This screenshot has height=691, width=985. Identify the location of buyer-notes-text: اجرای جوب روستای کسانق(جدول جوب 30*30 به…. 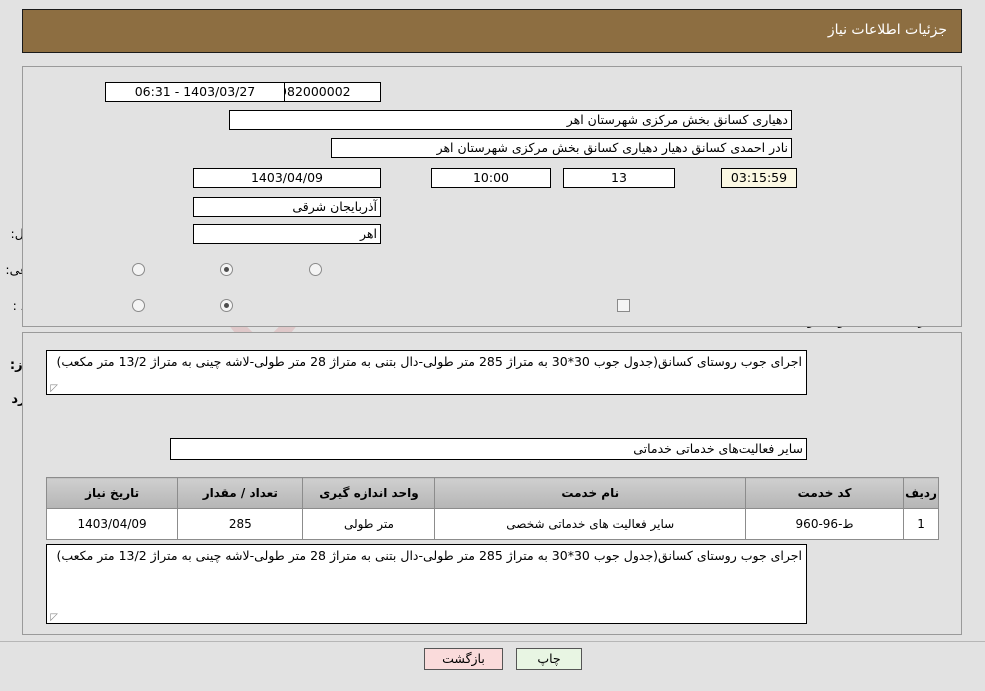
(429, 555).